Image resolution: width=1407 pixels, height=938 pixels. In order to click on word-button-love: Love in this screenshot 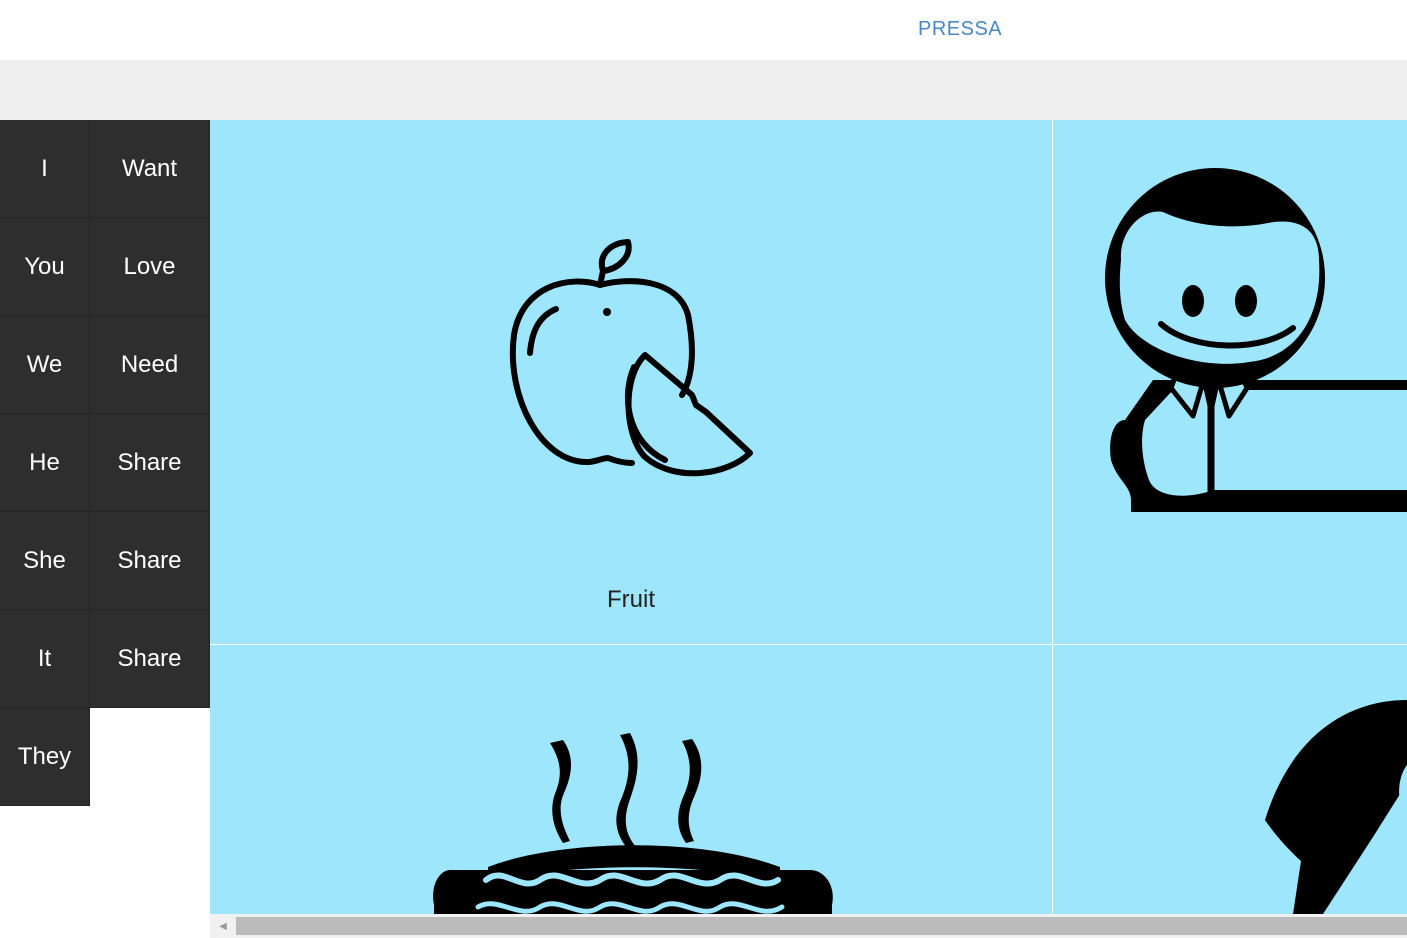, I will do `click(150, 267)`.